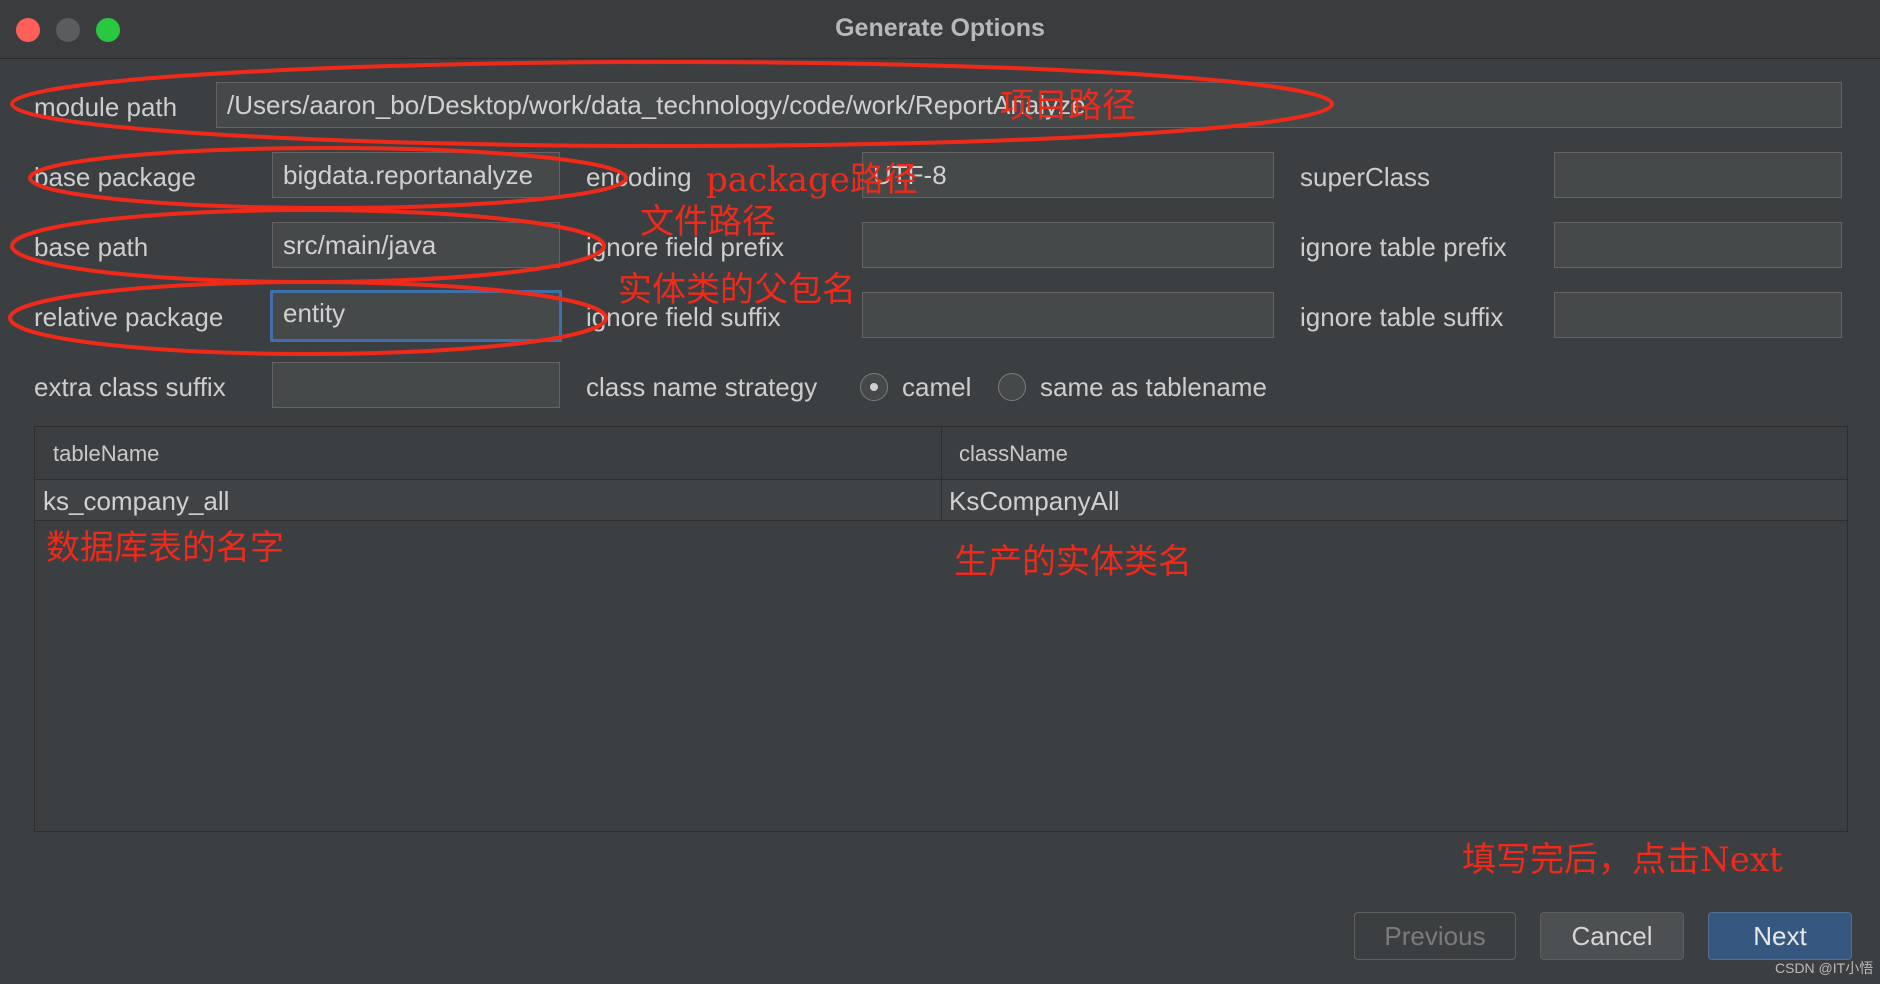  What do you see at coordinates (1012, 387) in the screenshot?
I see `same-as-tablename-radio` at bounding box center [1012, 387].